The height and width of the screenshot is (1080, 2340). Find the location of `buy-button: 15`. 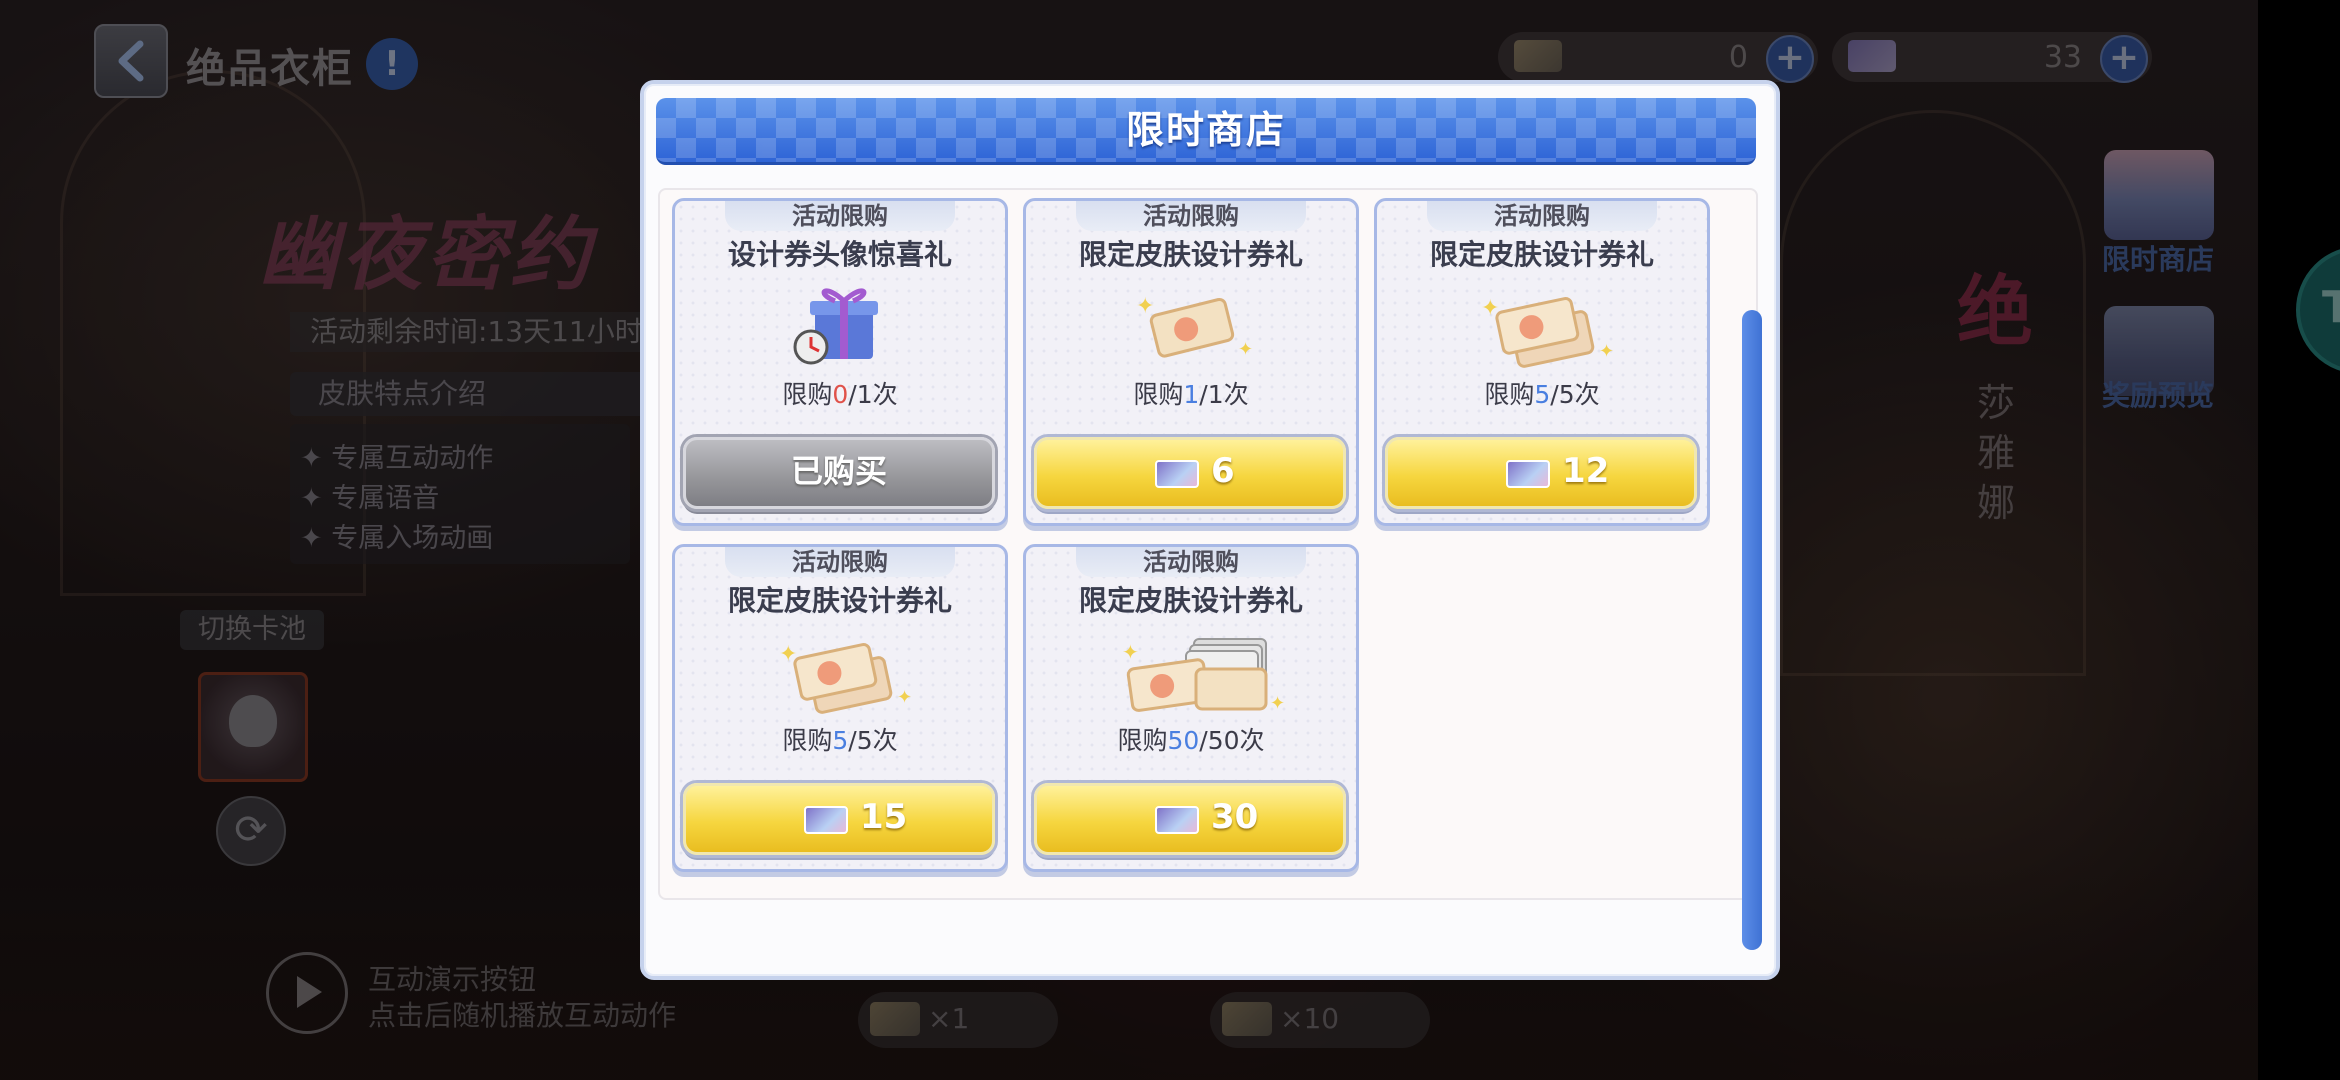

buy-button: 15 is located at coordinates (839, 819).